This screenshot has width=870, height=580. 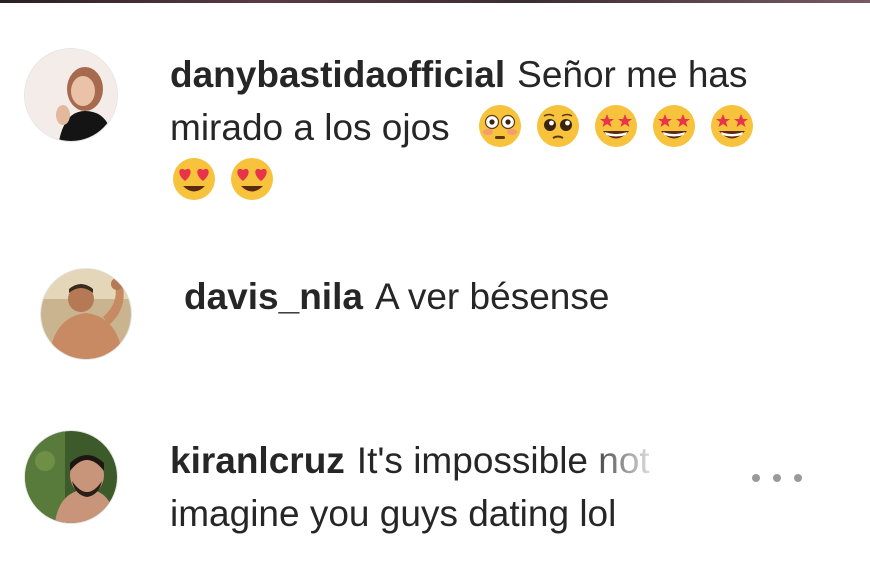 I want to click on flushed-face-icon, so click(x=500, y=126).